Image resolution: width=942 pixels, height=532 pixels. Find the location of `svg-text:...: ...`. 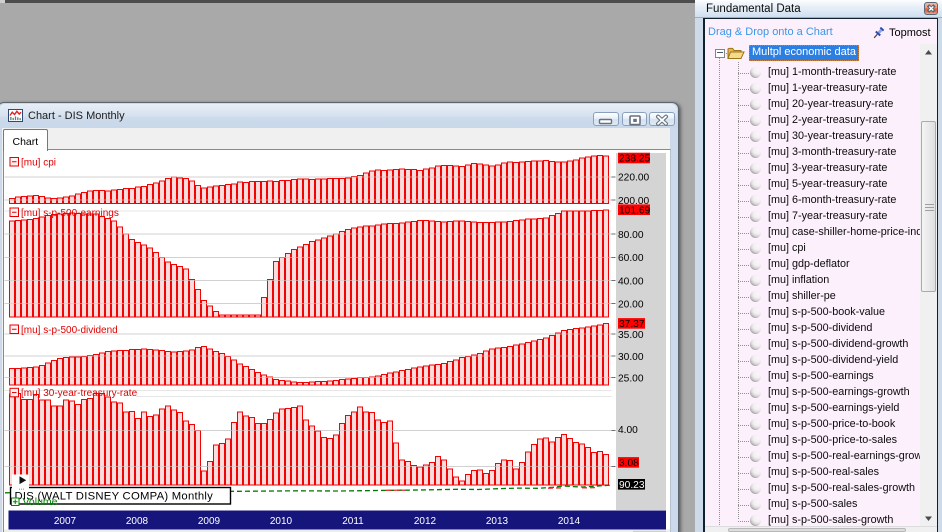

svg-text:...: ... is located at coordinates (22, 488).